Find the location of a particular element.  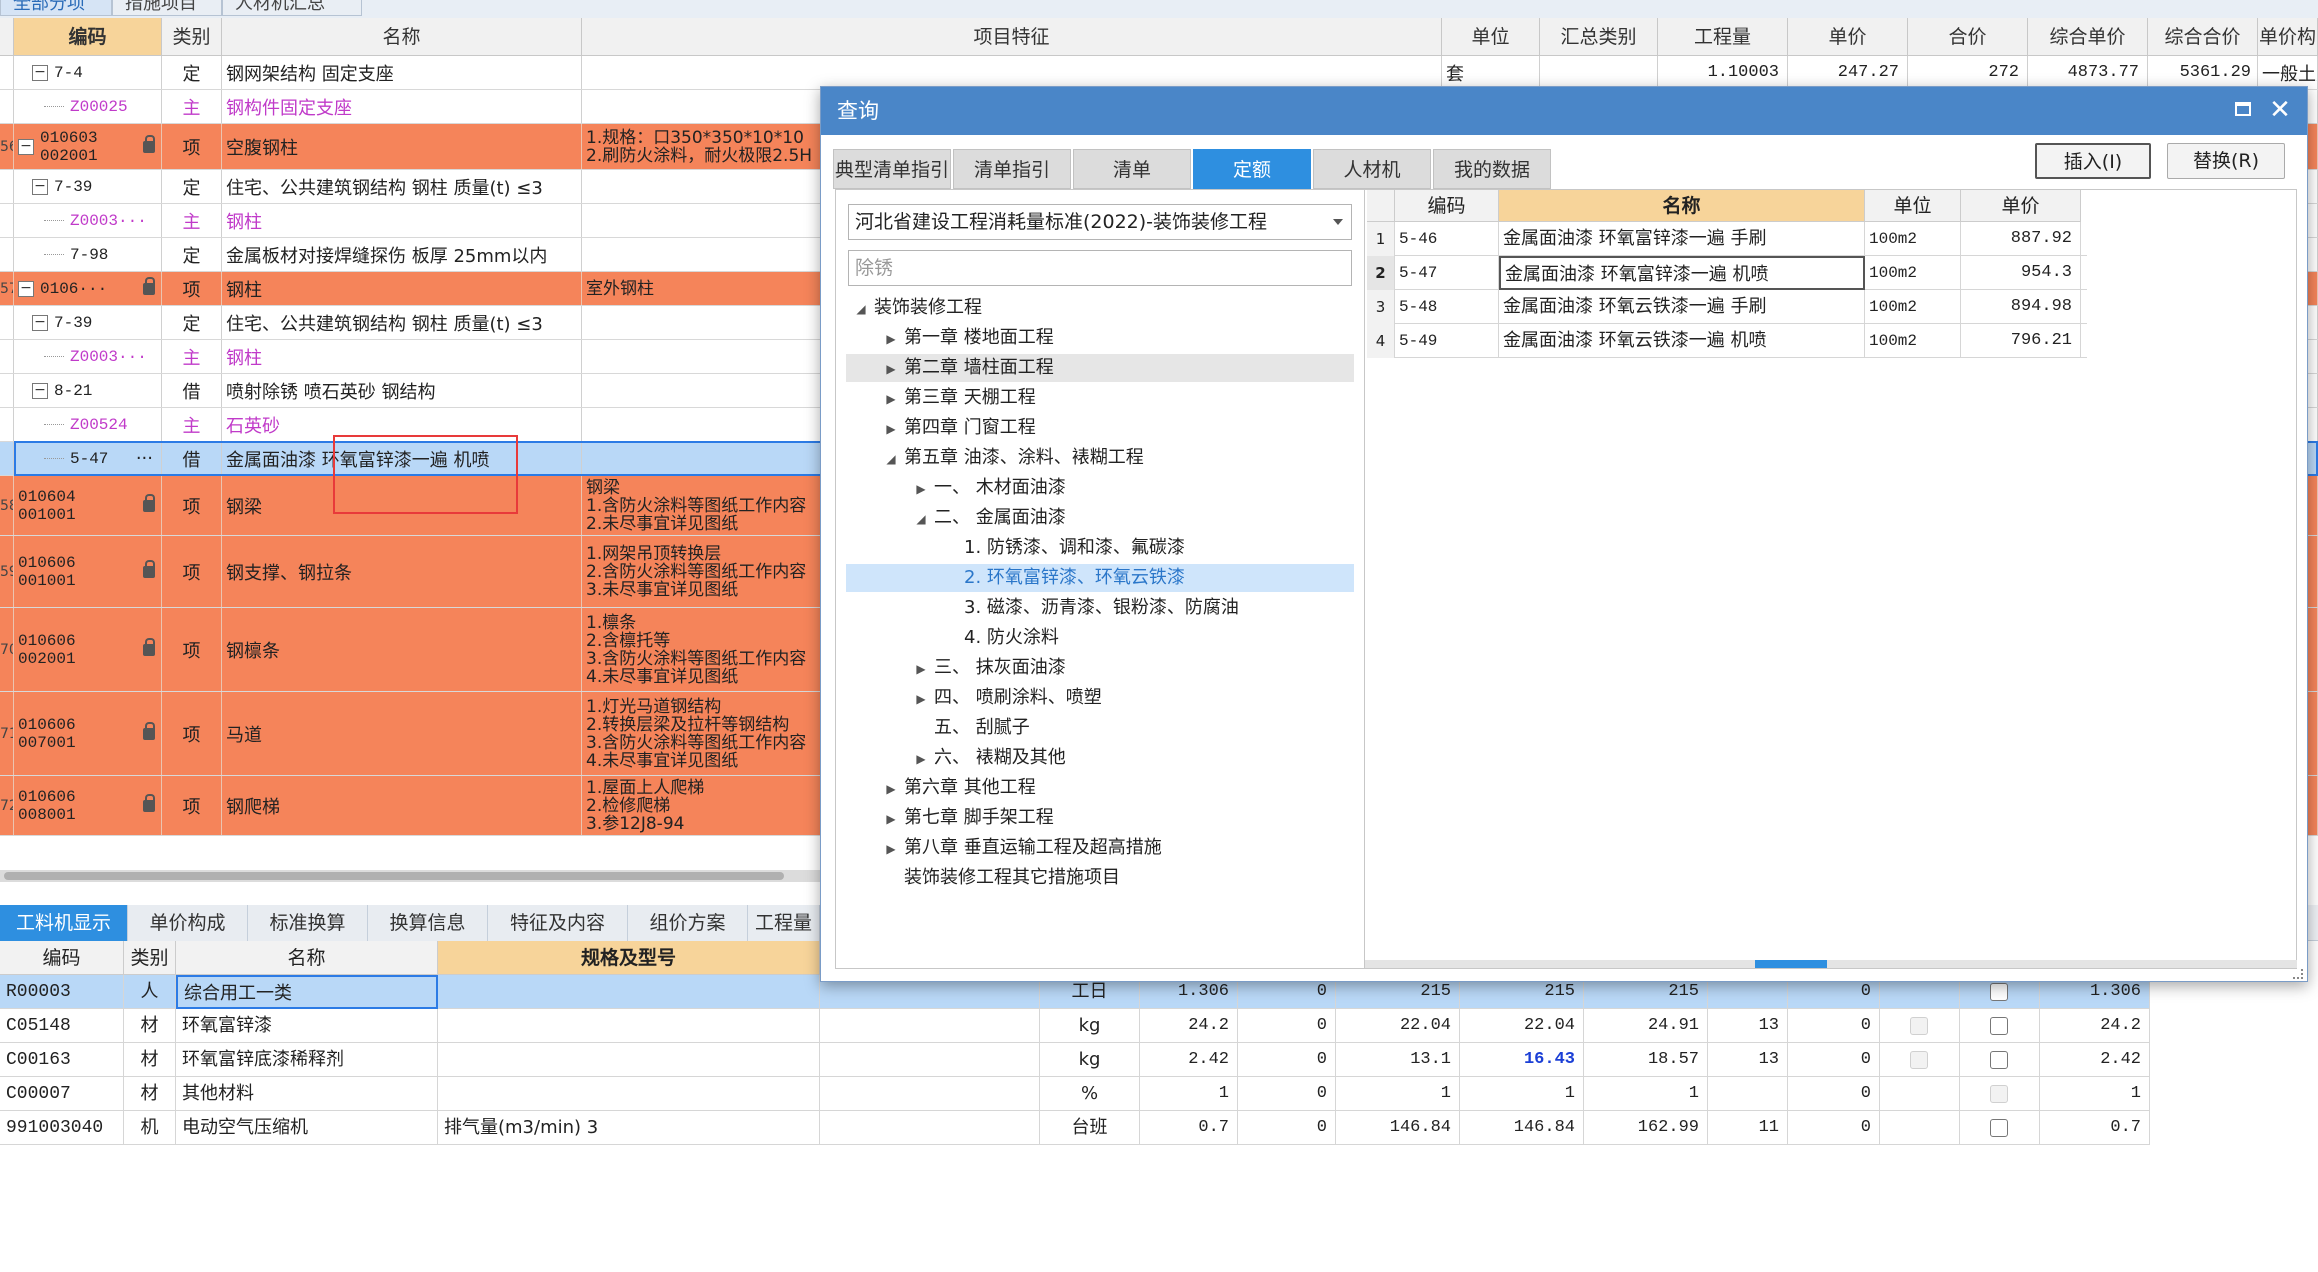

tree-node: 五、 刮腻子 is located at coordinates (1100, 728).